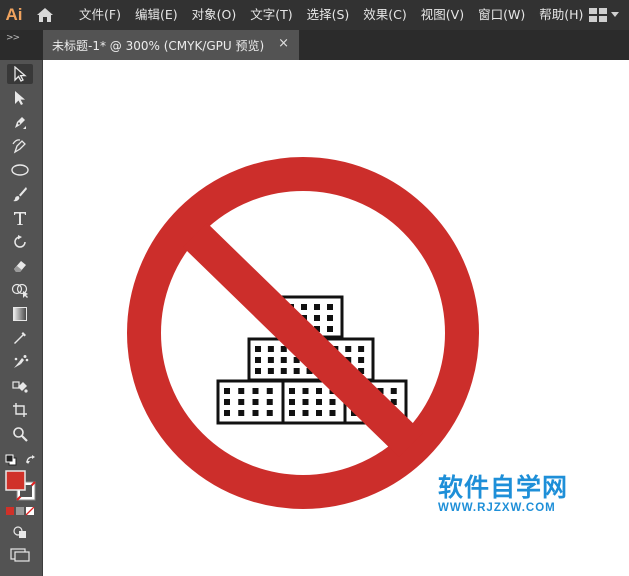 The image size is (629, 576). What do you see at coordinates (20, 362) in the screenshot?
I see `symbol-sprayer-tool-icon` at bounding box center [20, 362].